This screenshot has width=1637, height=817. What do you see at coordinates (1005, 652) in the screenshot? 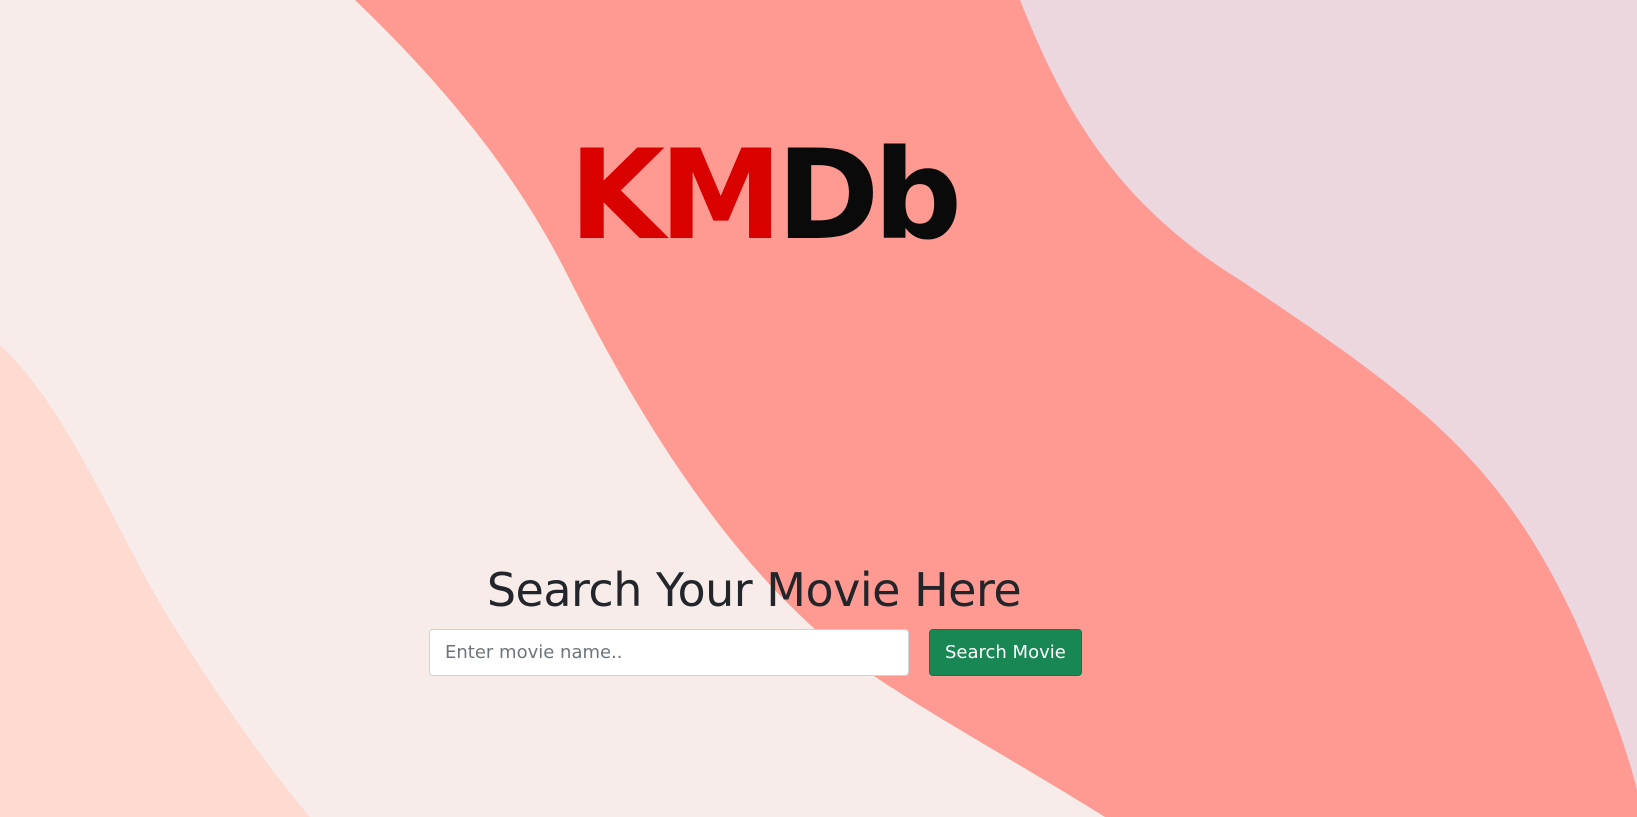
I see `search-movie-button: Search Movie` at bounding box center [1005, 652].